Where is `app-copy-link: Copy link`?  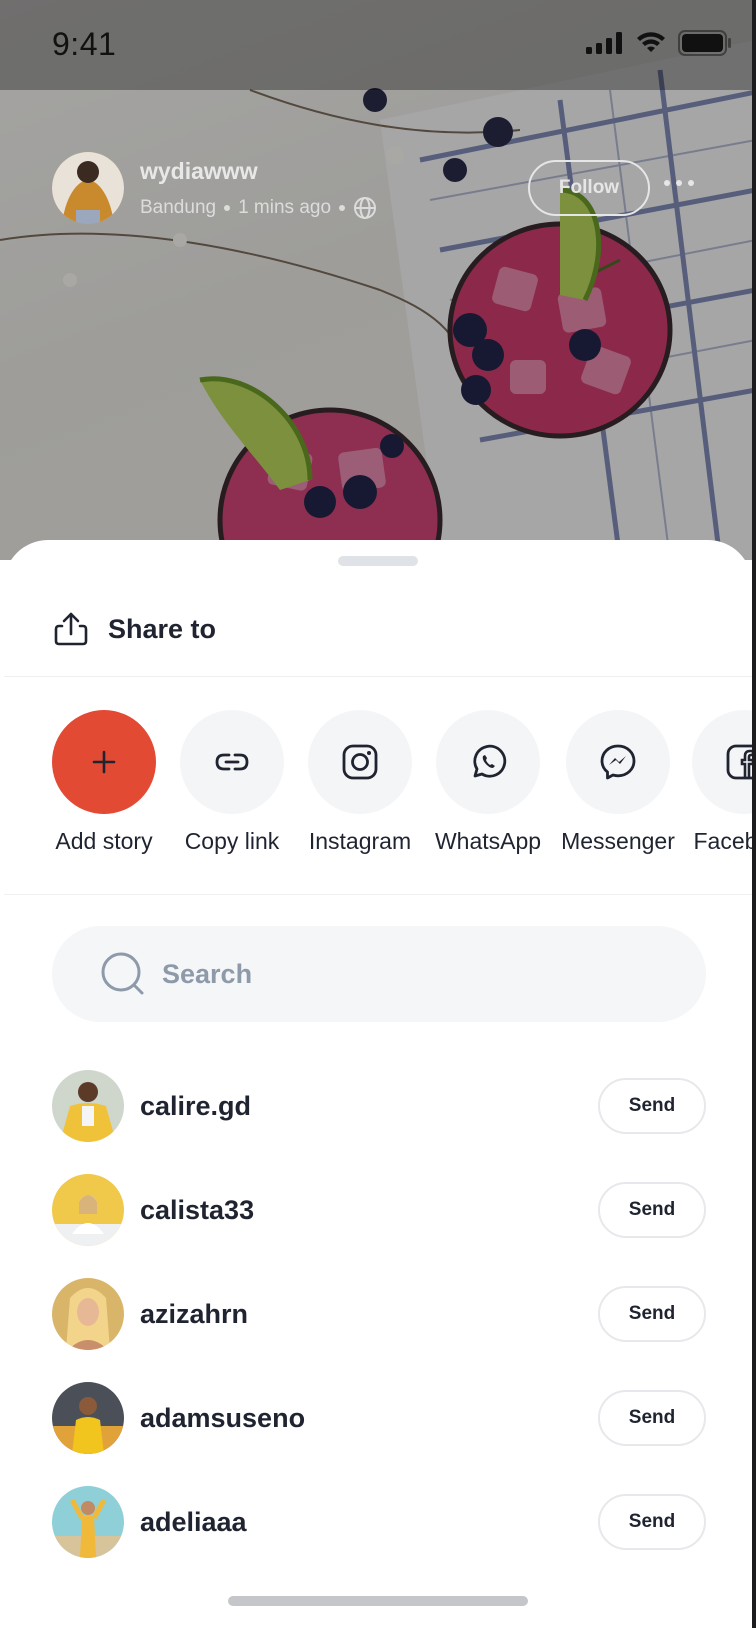 app-copy-link: Copy link is located at coordinates (235, 790).